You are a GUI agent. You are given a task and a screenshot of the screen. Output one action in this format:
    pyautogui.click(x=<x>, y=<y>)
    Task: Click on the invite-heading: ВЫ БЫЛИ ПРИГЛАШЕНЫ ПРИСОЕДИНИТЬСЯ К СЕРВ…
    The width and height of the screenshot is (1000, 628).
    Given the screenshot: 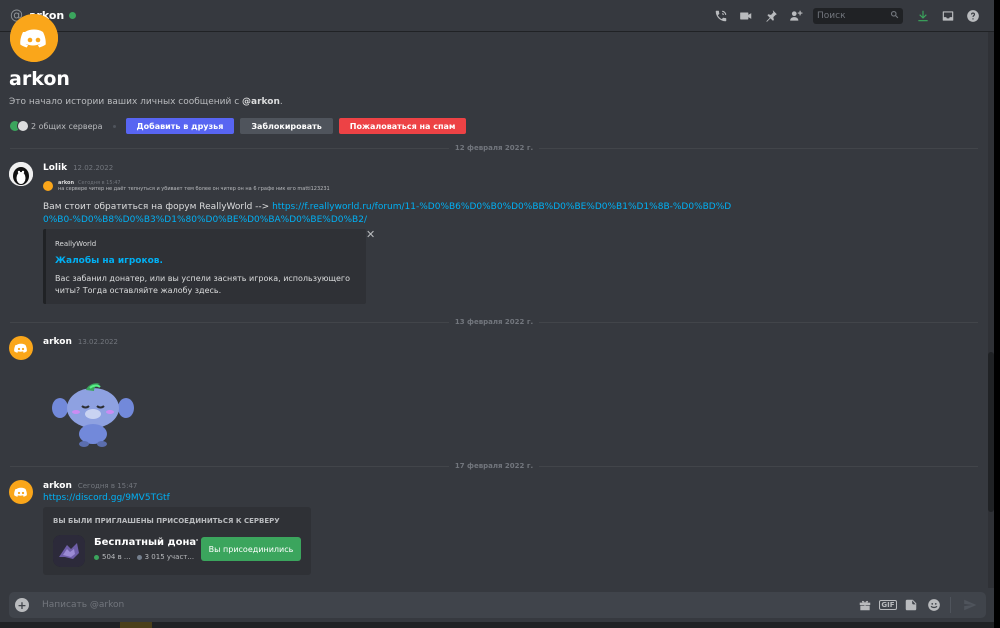 What is the action you would take?
    pyautogui.click(x=166, y=521)
    